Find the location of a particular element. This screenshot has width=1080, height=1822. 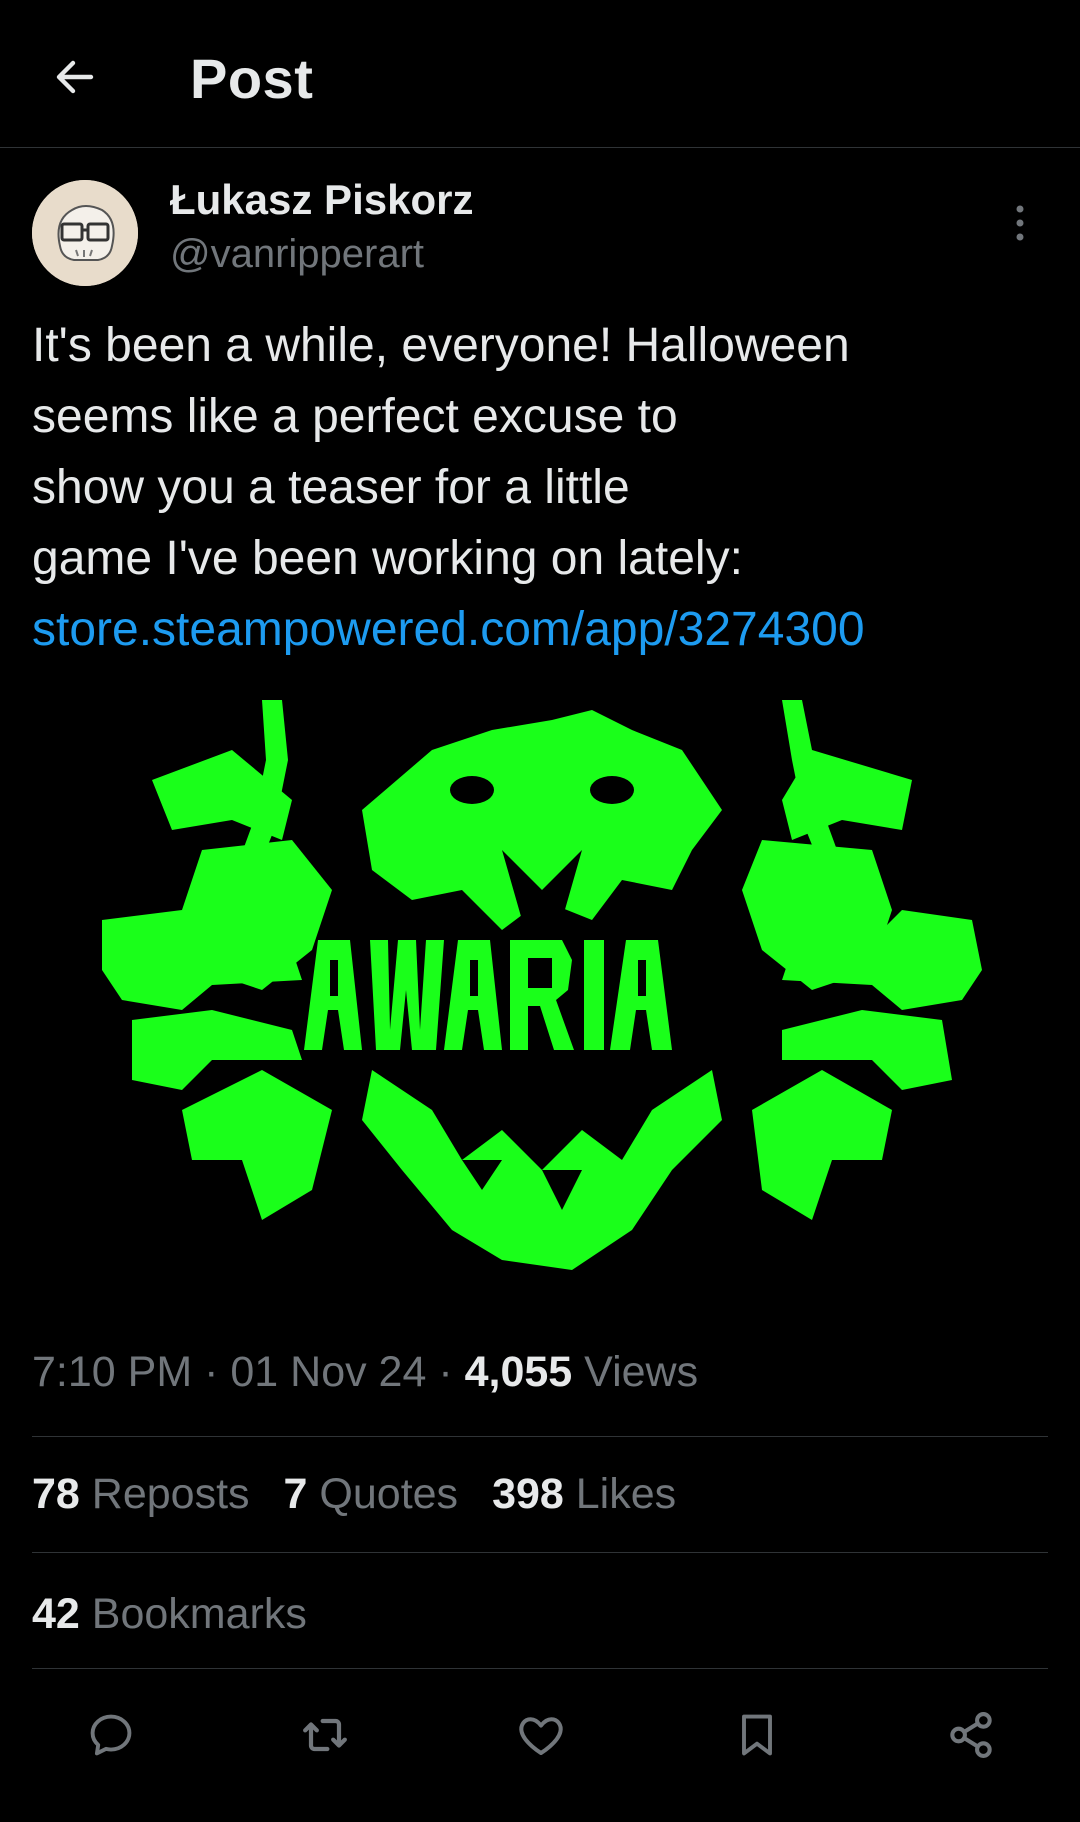

like-icon is located at coordinates (541, 1736).